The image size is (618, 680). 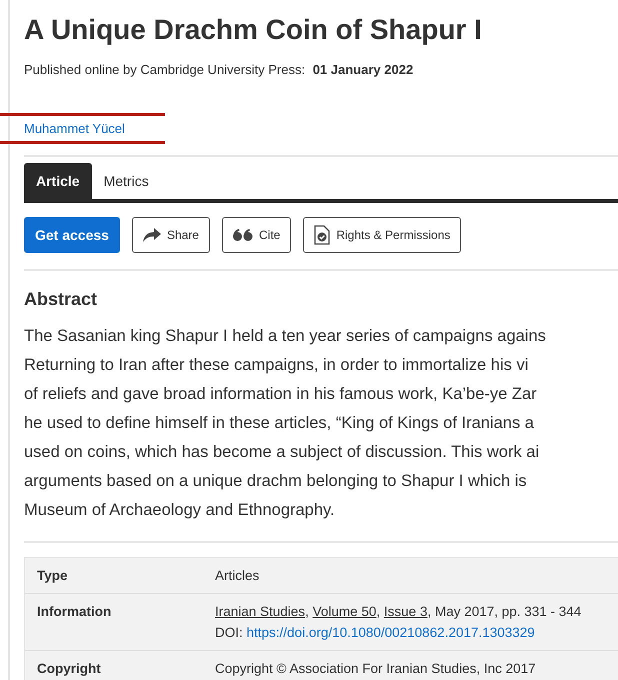 What do you see at coordinates (61, 299) in the screenshot?
I see `abstract-heading: Abstract` at bounding box center [61, 299].